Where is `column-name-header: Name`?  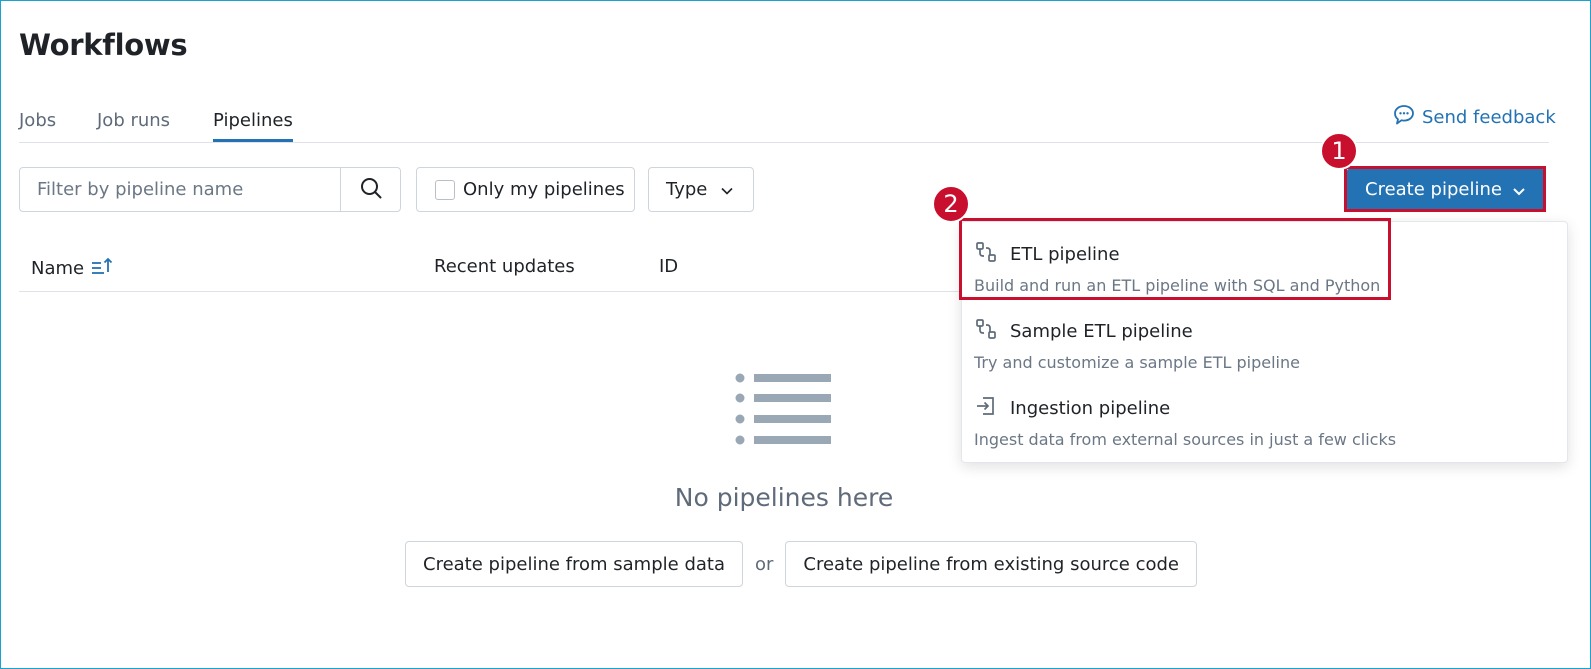
column-name-header: Name is located at coordinates (72, 268).